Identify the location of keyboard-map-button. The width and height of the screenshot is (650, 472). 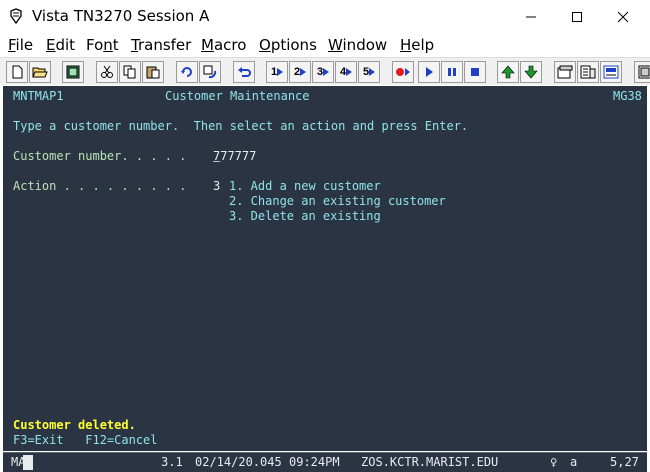
(611, 72).